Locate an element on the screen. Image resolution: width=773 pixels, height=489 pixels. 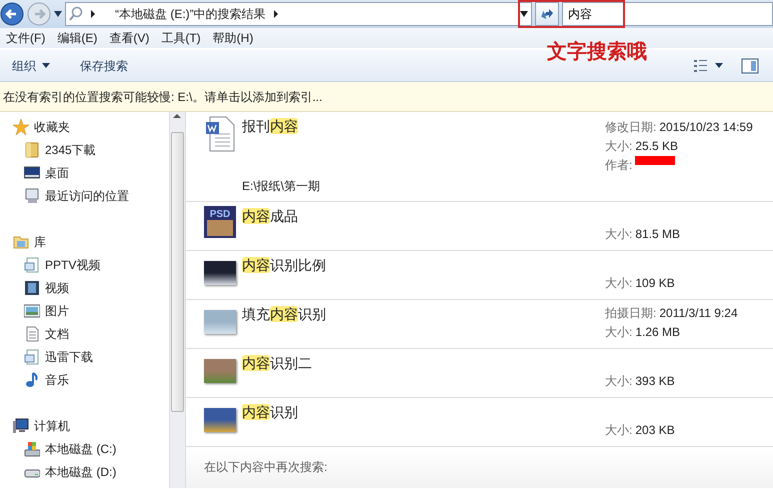
scrollbar-thumb is located at coordinates (177, 272).